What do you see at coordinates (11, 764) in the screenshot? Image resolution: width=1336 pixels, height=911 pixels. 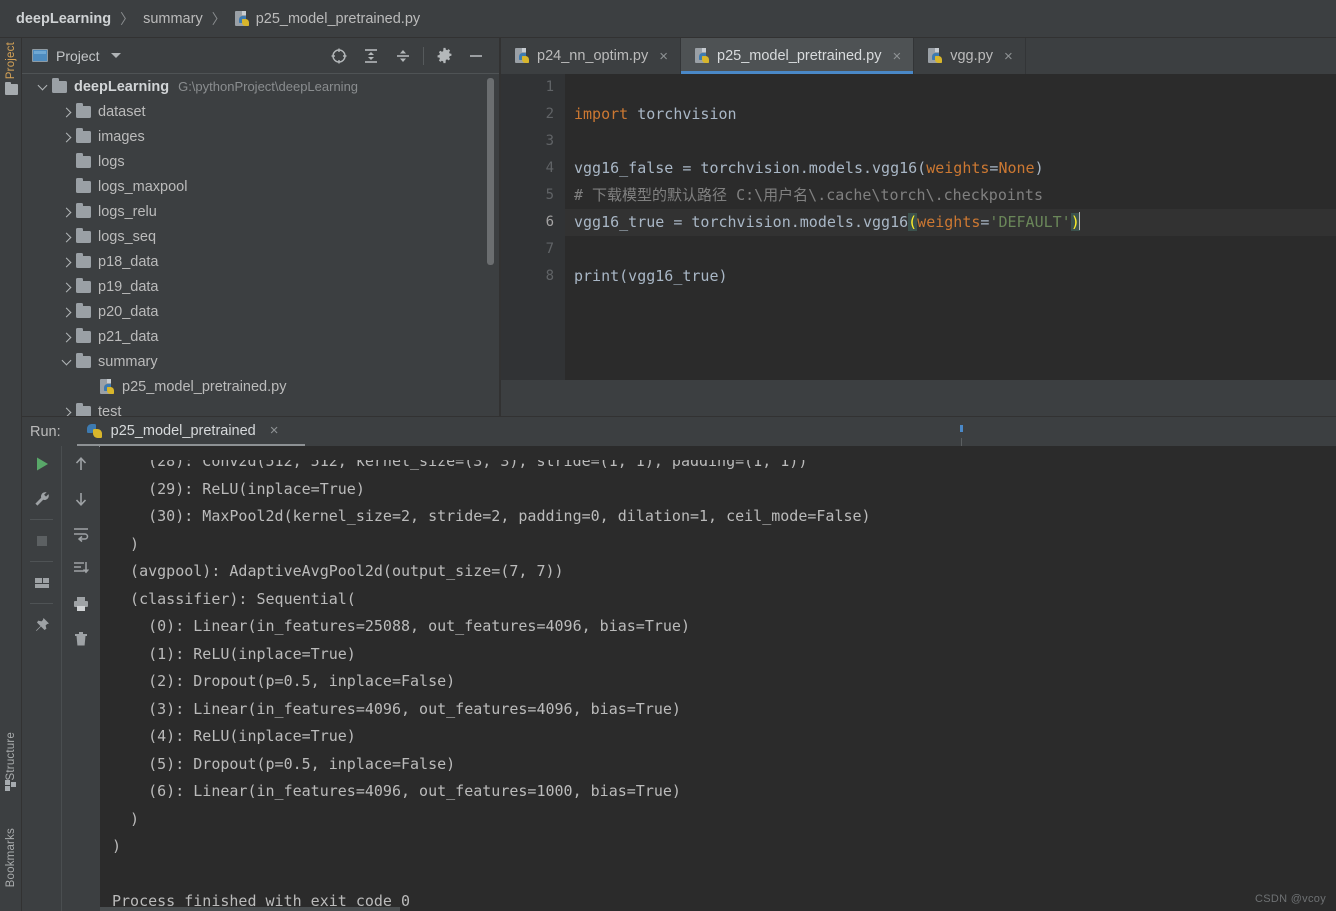 I see `rail-button-structure: Structure` at bounding box center [11, 764].